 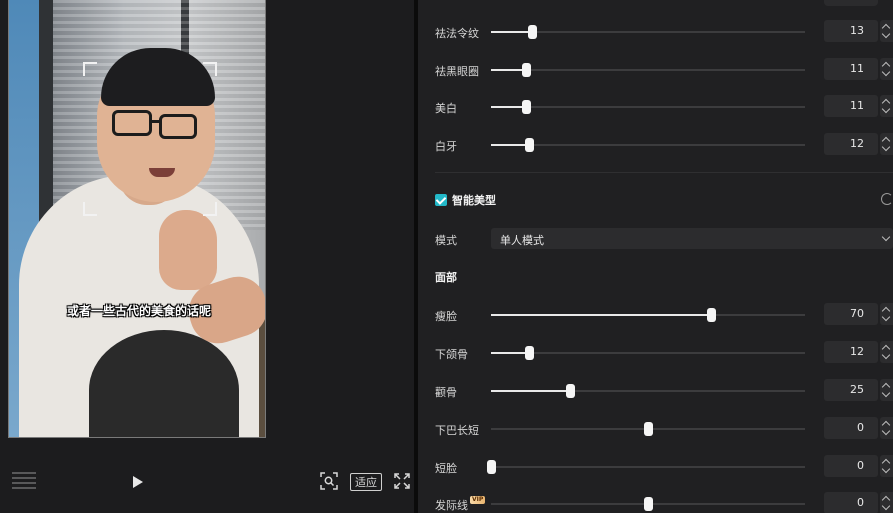 What do you see at coordinates (446, 108) in the screenshot?
I see `slider-label: 美白` at bounding box center [446, 108].